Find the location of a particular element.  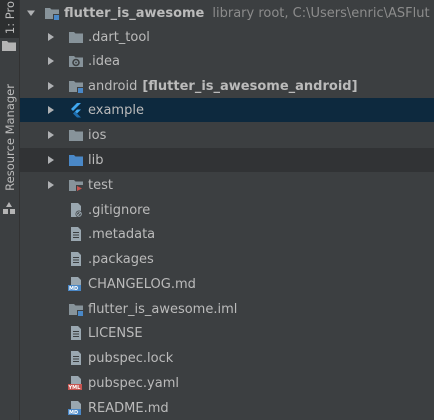

item-label: .gitignore is located at coordinates (119, 210).